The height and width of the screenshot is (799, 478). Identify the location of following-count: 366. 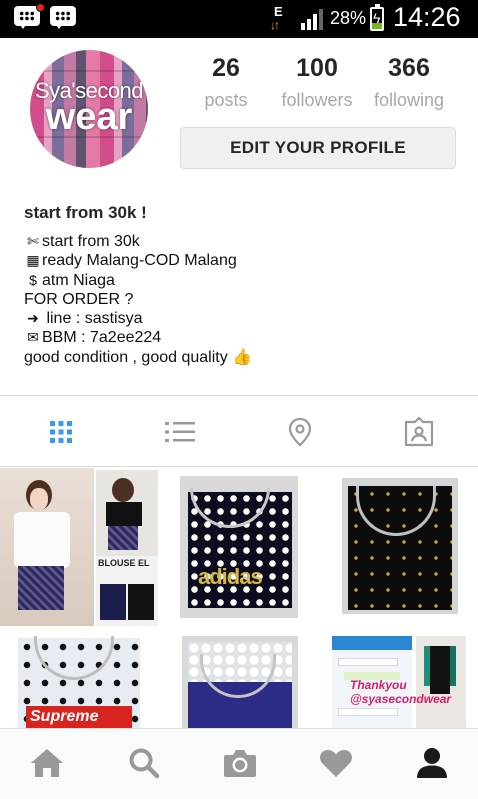
(409, 68).